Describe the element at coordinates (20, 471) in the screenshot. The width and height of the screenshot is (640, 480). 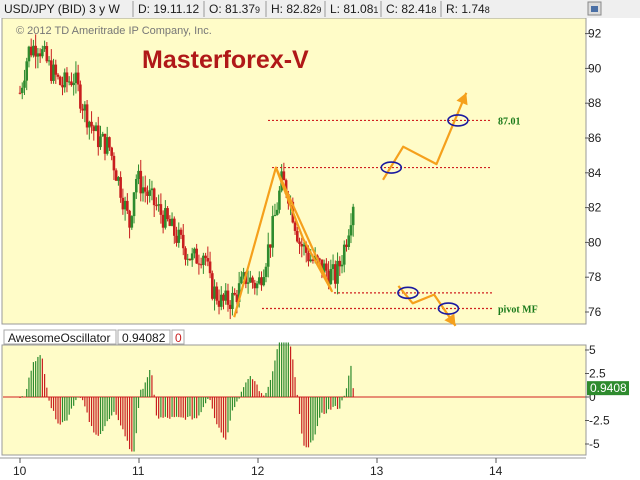
I see `time-tick-label: 10` at that location.